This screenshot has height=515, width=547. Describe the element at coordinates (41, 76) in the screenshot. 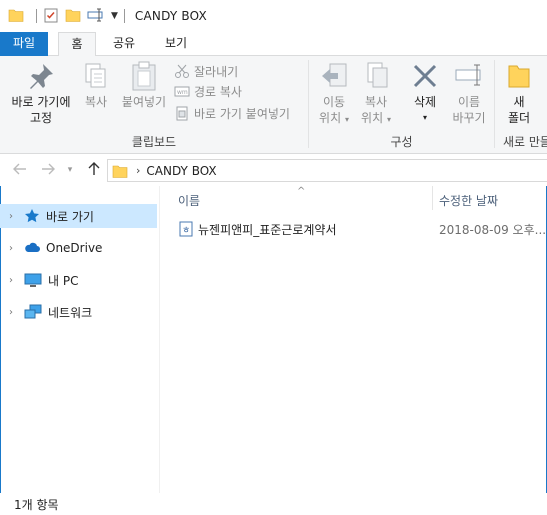

I see `pin-icon` at that location.